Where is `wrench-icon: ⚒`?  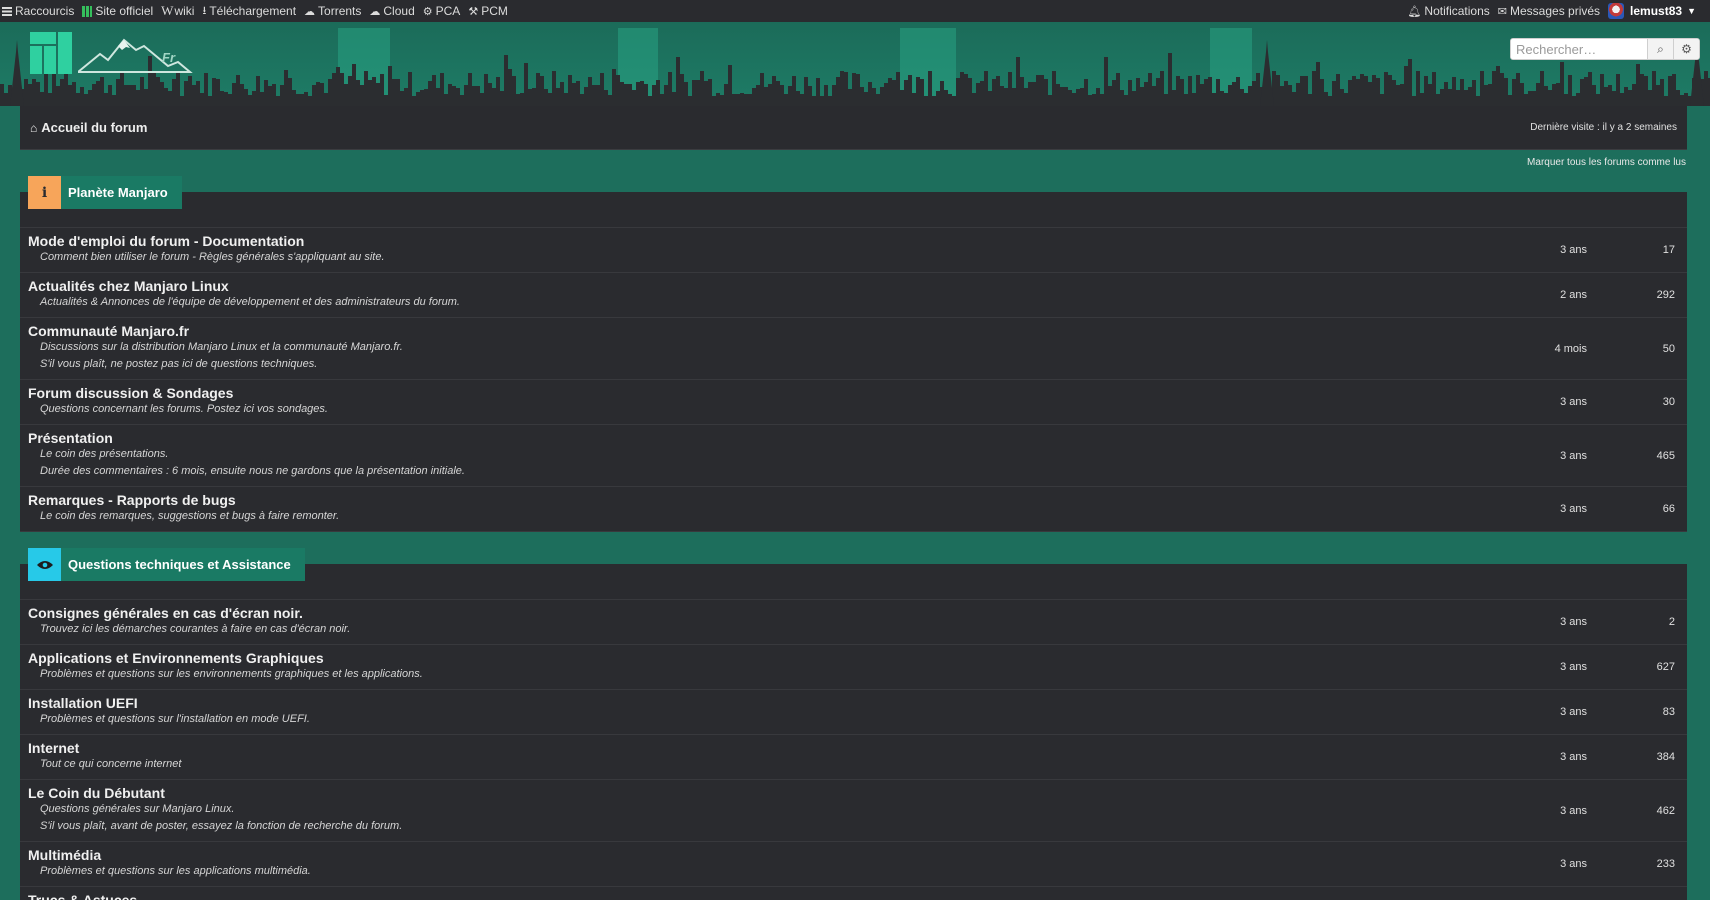
wrench-icon: ⚒ is located at coordinates (473, 11).